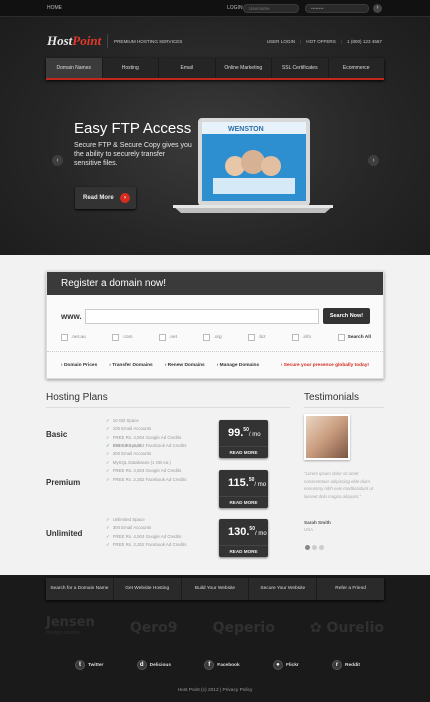 The width and height of the screenshot is (430, 702). What do you see at coordinates (271, 8) in the screenshot?
I see `username-input` at bounding box center [271, 8].